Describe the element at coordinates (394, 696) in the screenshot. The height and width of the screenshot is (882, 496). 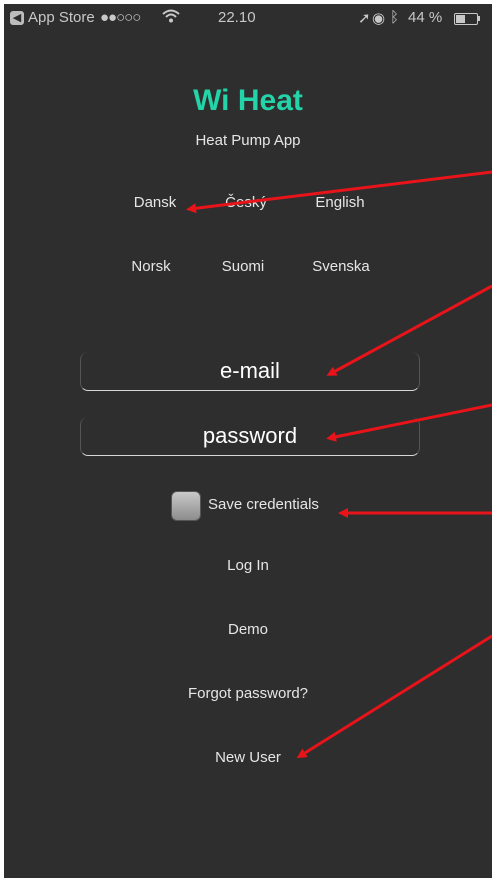
I see `annotation-arrow-new-user` at that location.